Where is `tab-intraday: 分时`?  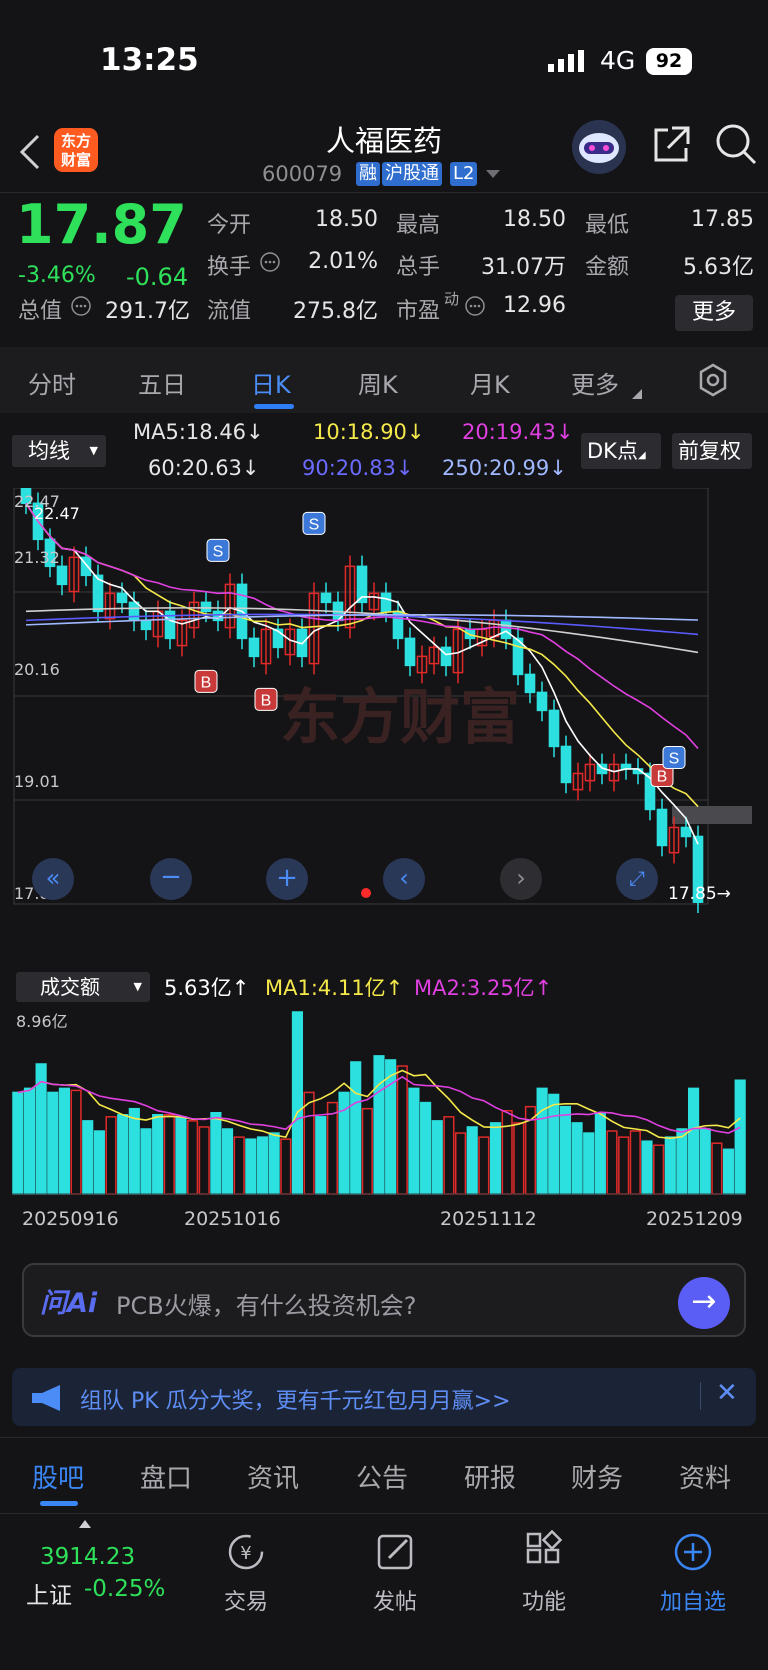
tab-intraday: 分时 is located at coordinates (52, 382).